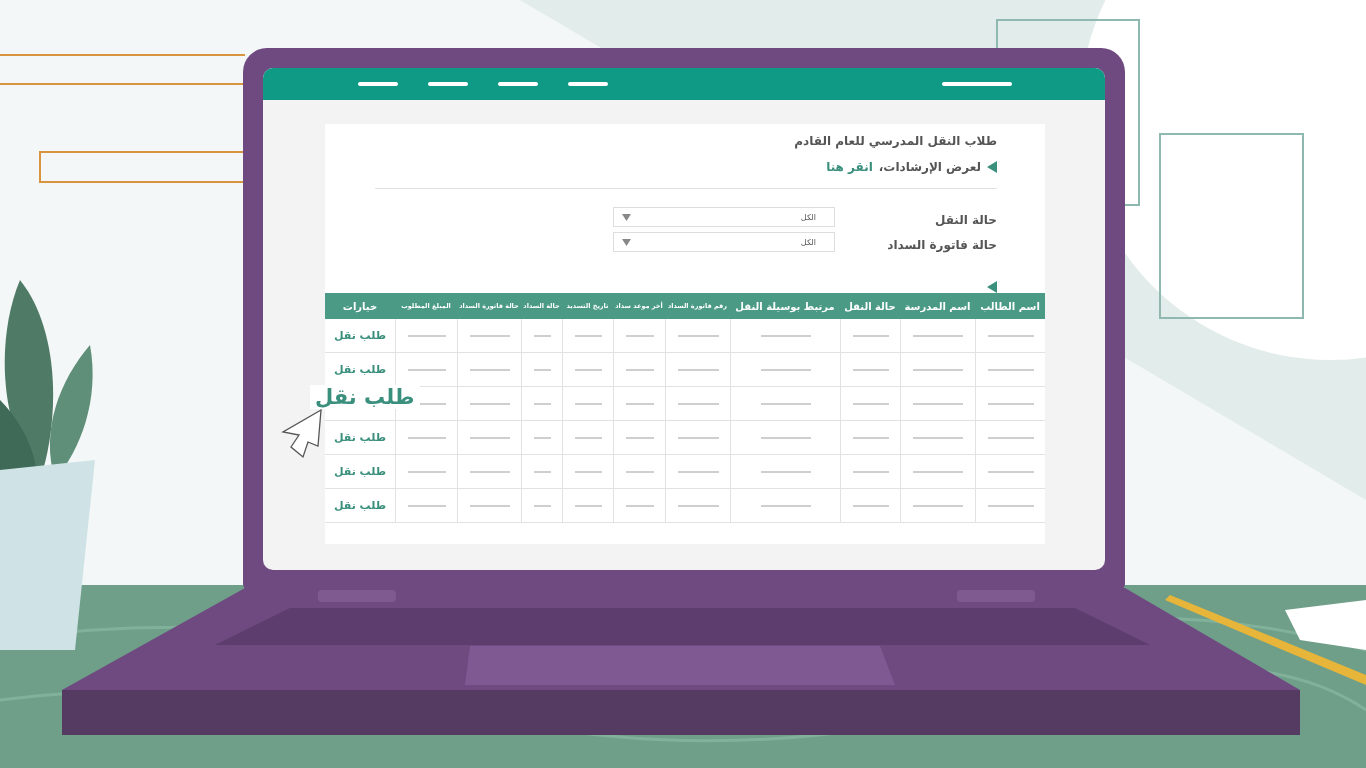 This screenshot has width=1366, height=768. Describe the element at coordinates (941, 244) in the screenshot. I see `filter-label: حالة فاتورة السداد` at that location.